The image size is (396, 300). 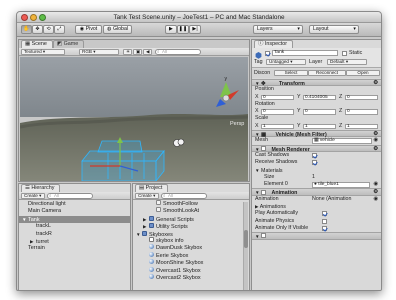 I want to click on position-y-field: 0.4104005, so click(x=319, y=97).